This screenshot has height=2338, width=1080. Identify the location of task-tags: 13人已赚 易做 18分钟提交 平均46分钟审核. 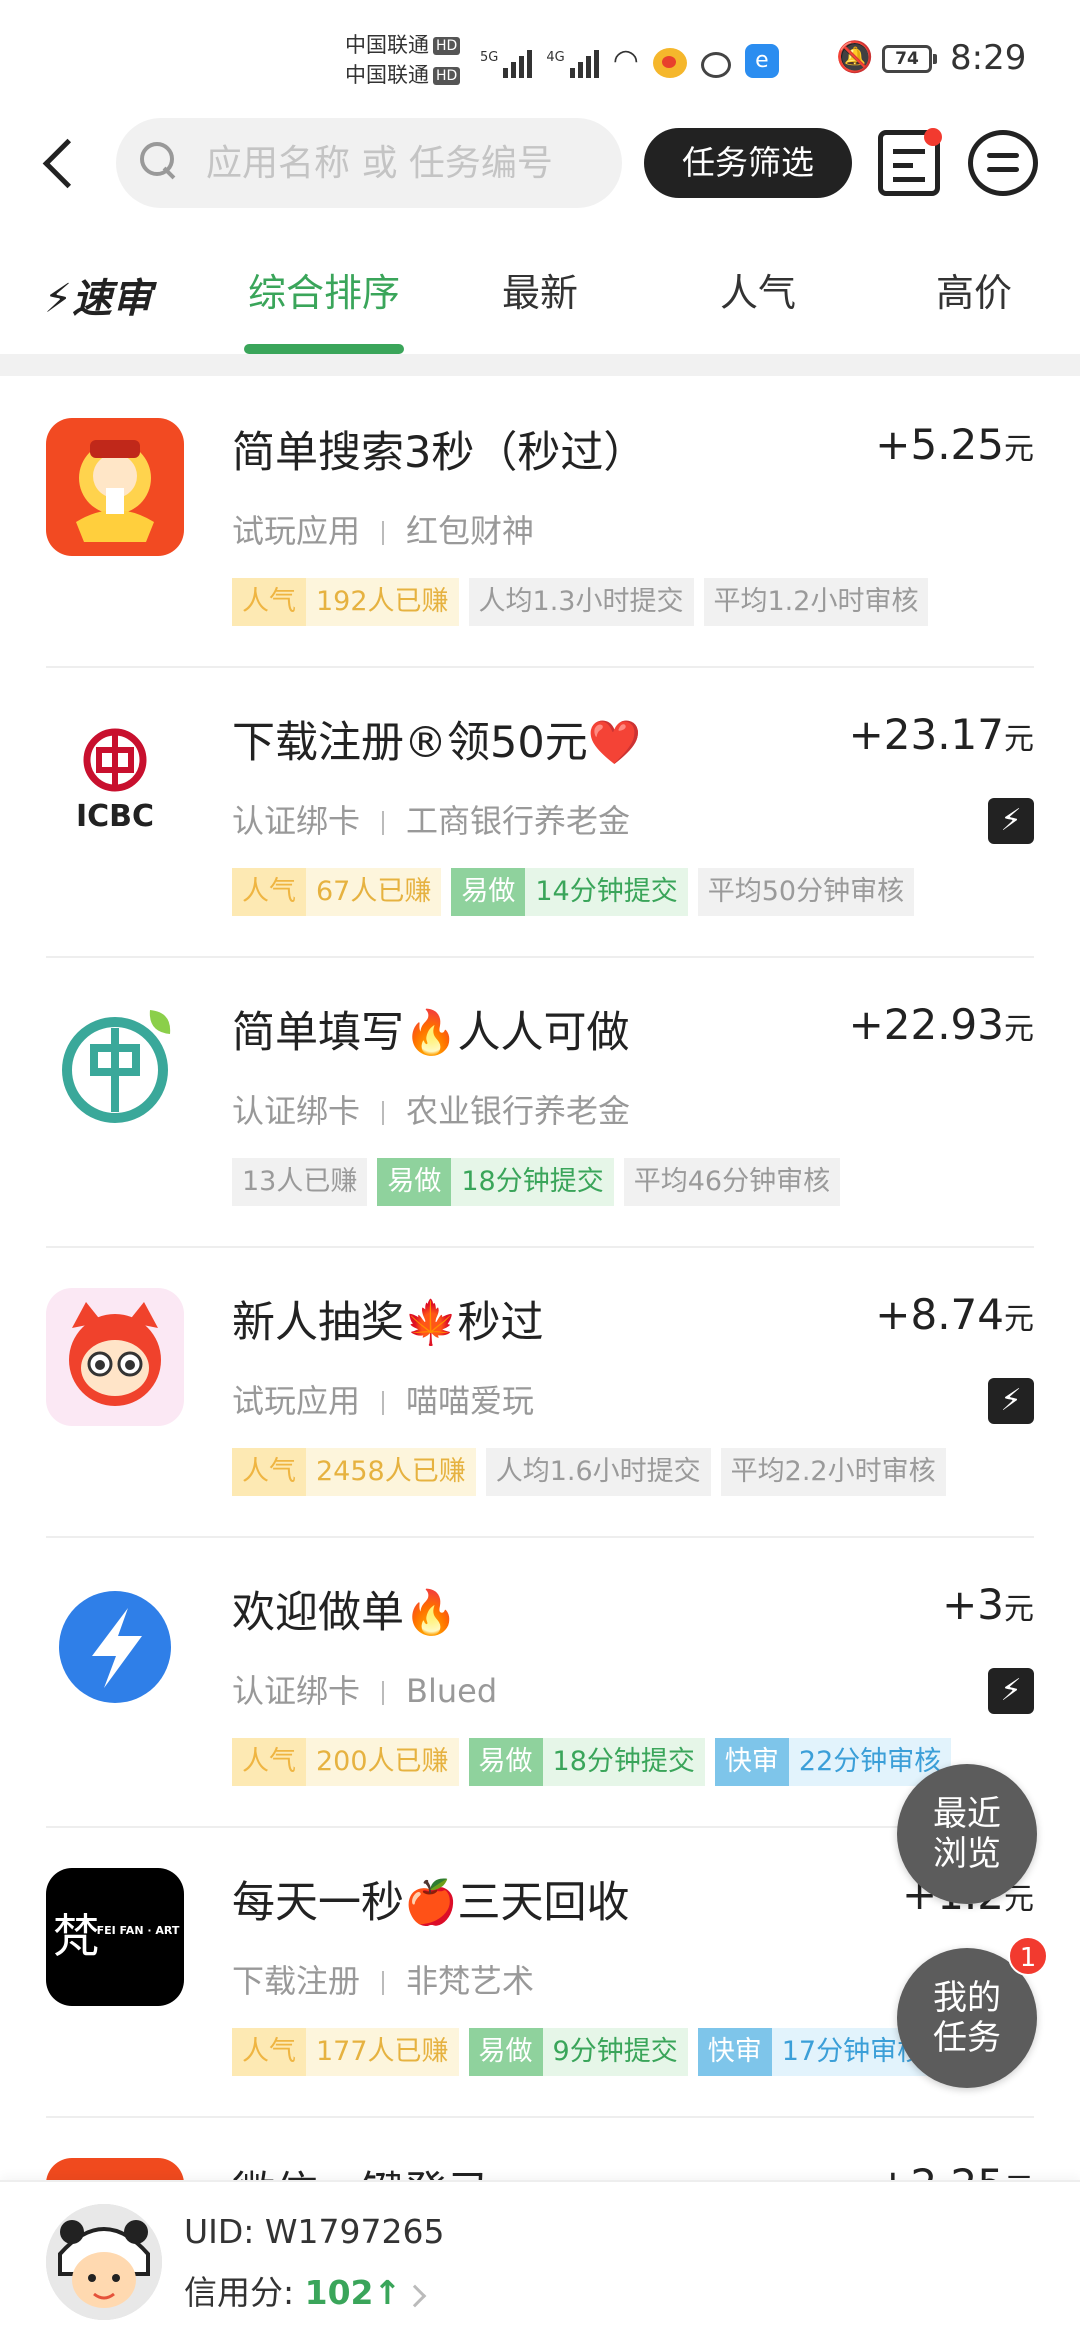
(536, 1182).